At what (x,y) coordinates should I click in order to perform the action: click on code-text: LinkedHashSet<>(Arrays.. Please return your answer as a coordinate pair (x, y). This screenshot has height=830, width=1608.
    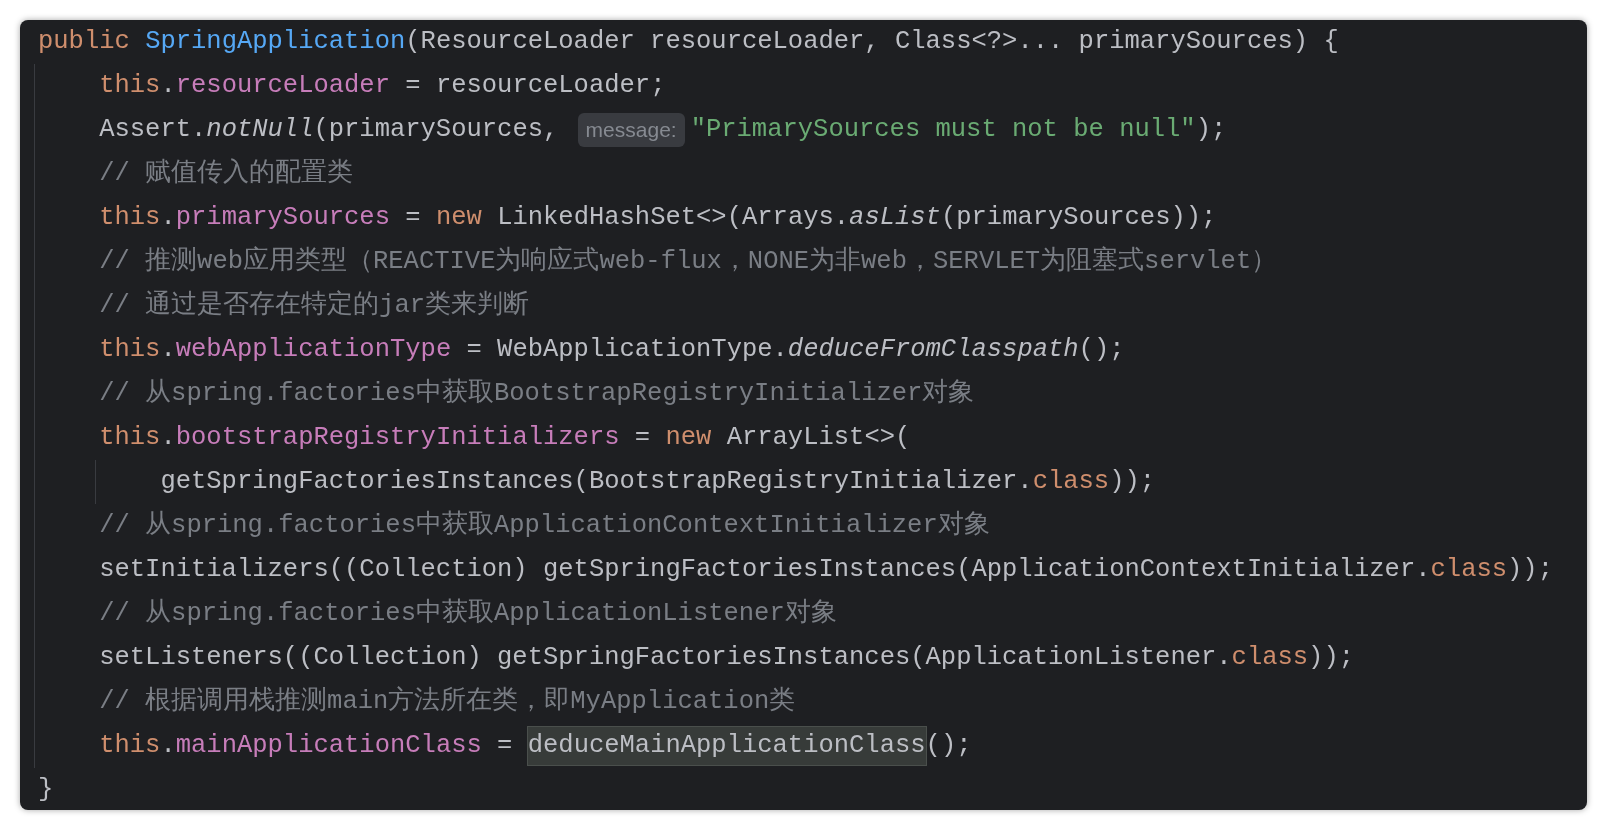
    Looking at the image, I should click on (673, 217).